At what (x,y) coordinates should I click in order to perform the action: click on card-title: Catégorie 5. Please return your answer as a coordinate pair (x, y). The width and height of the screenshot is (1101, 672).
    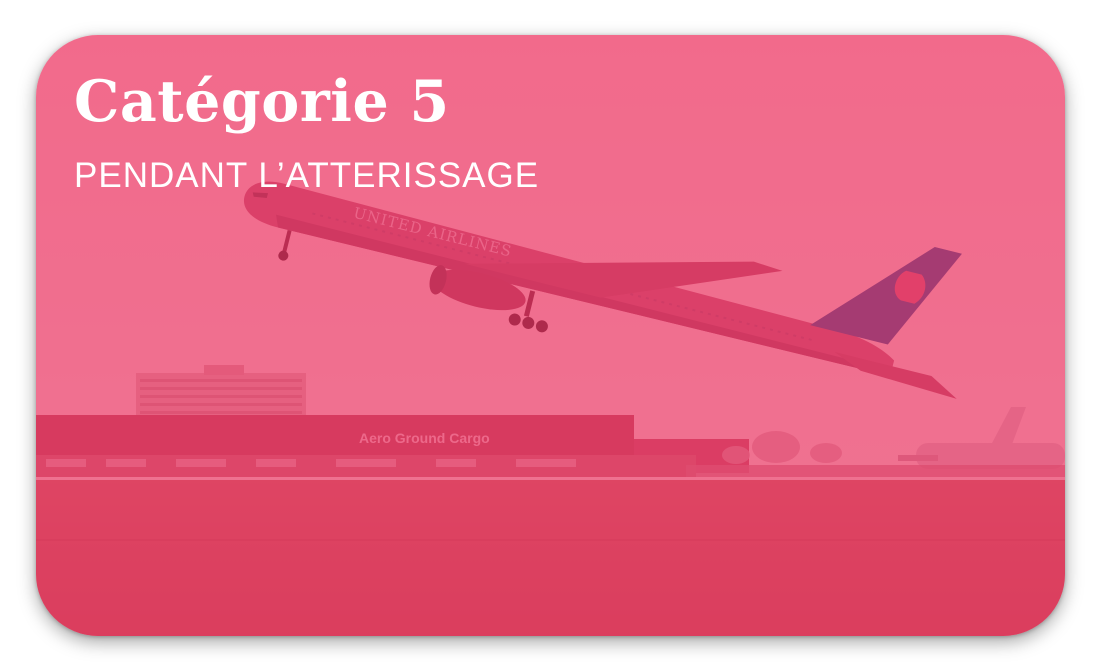
    Looking at the image, I should click on (262, 101).